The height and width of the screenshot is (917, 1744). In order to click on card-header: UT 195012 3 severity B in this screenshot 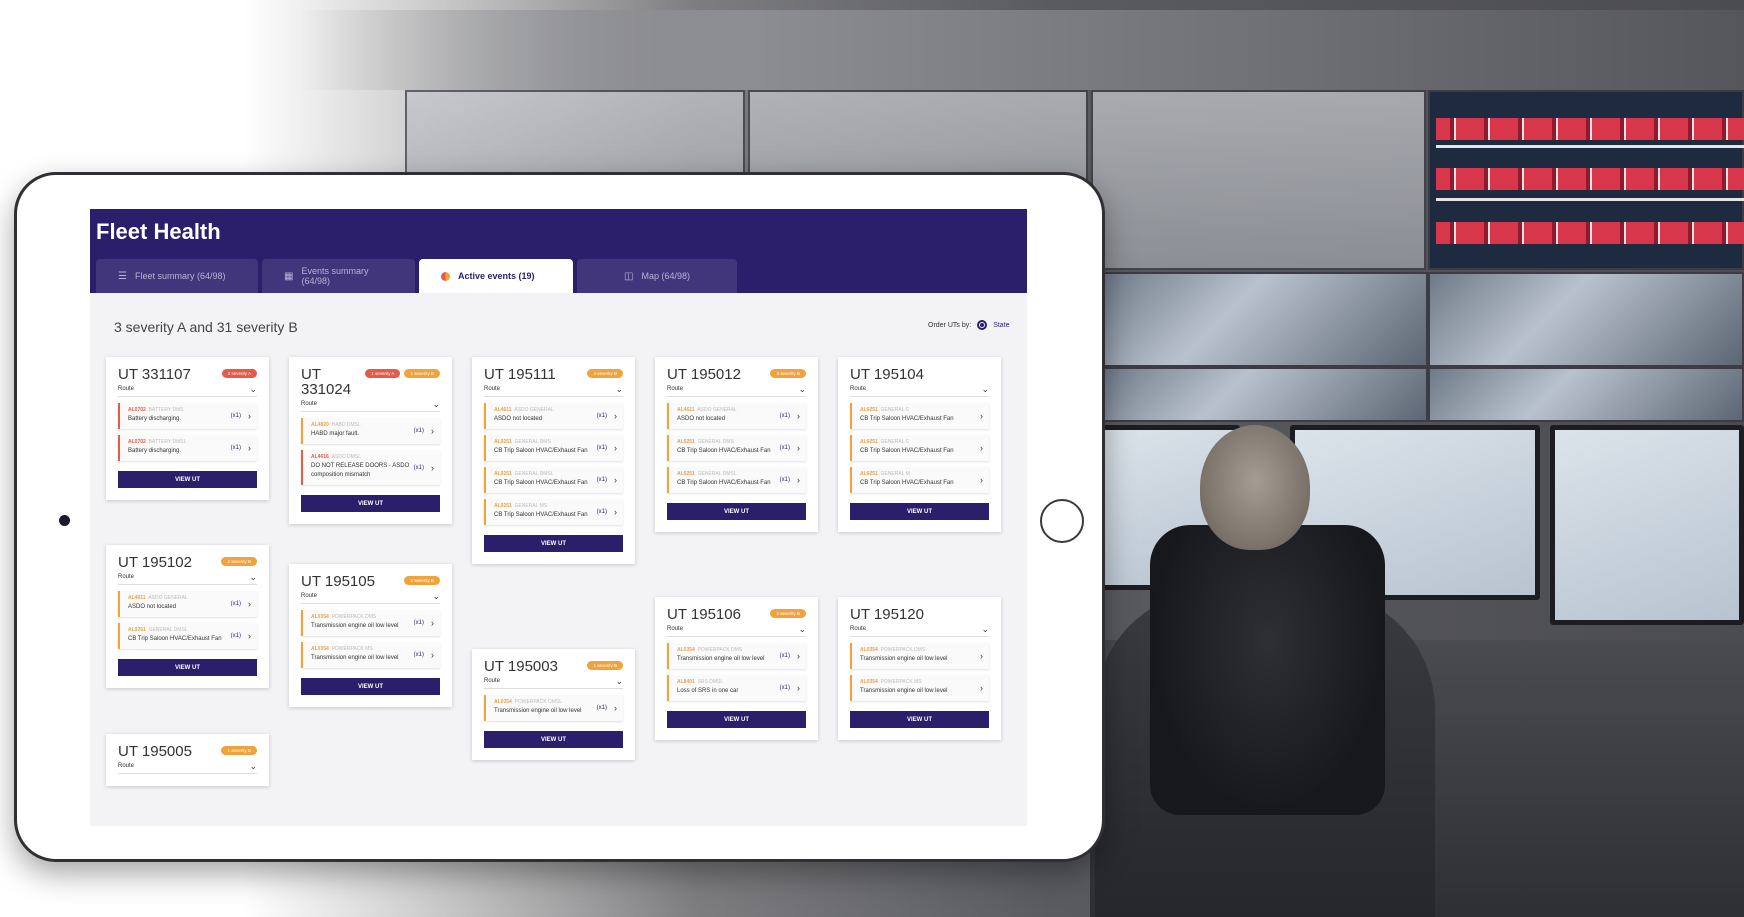, I will do `click(736, 374)`.